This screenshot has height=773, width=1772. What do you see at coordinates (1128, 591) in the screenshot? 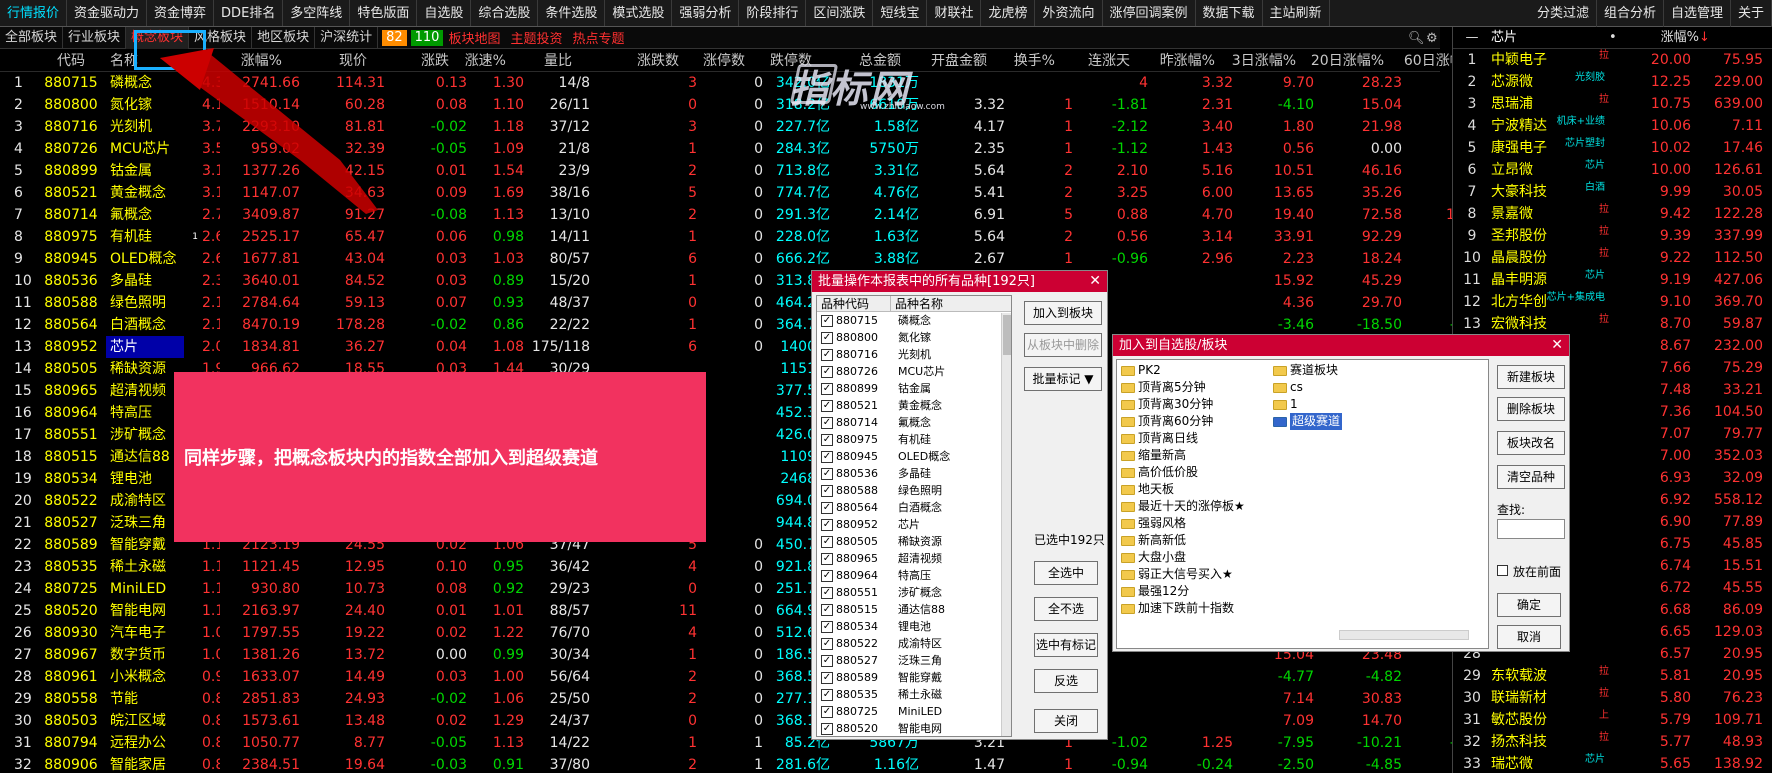
I see `folder-icon` at bounding box center [1128, 591].